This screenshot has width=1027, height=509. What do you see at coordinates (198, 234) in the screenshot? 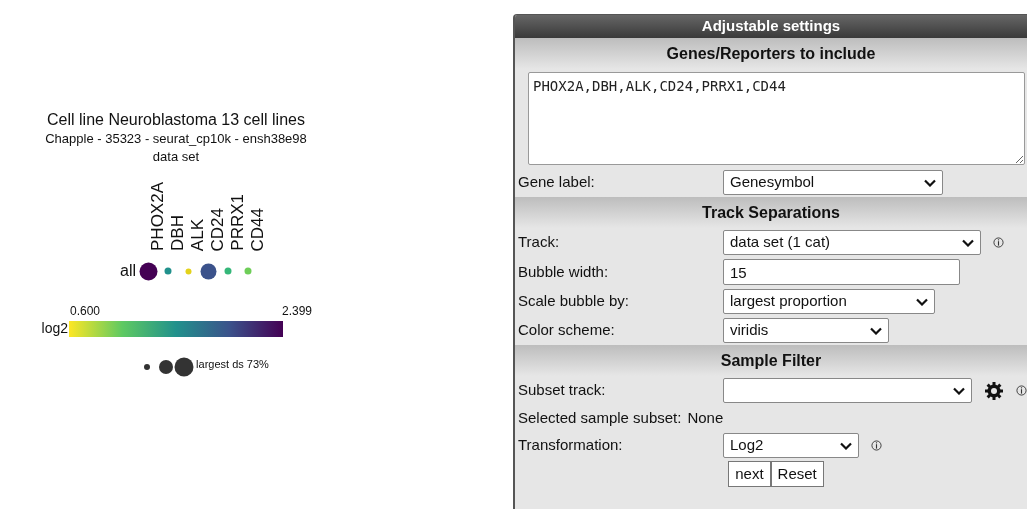
I see `gene-label: ALK` at bounding box center [198, 234].